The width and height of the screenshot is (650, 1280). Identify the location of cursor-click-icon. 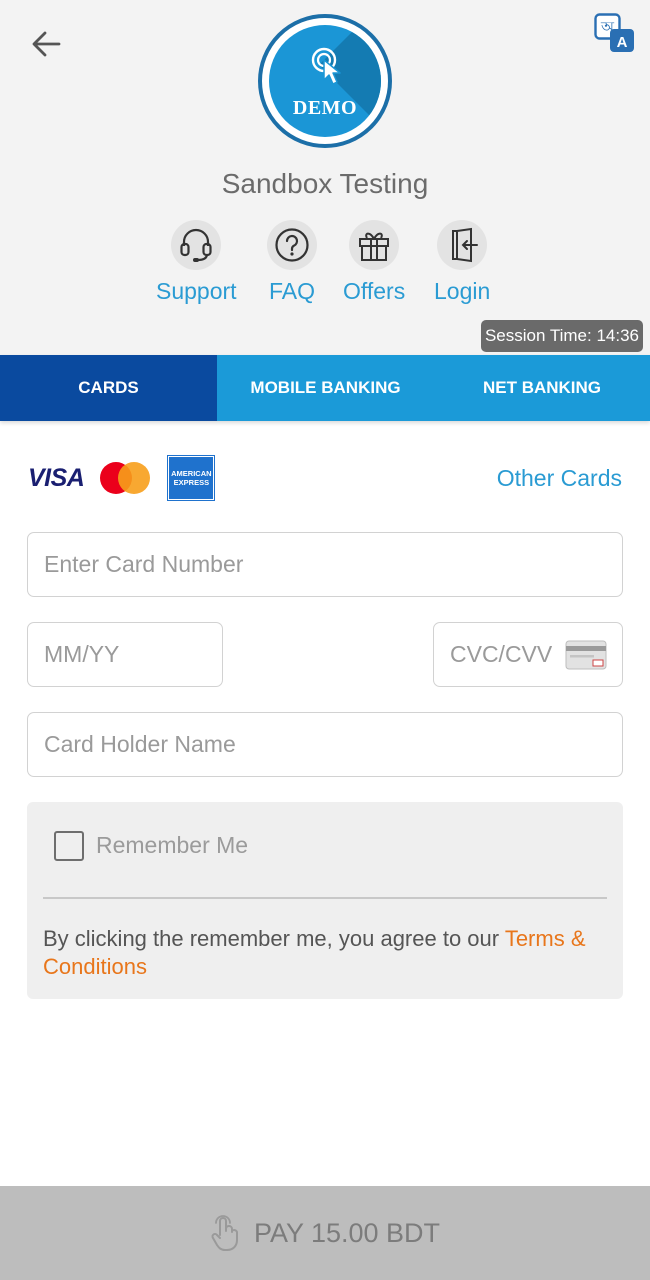
(326, 66).